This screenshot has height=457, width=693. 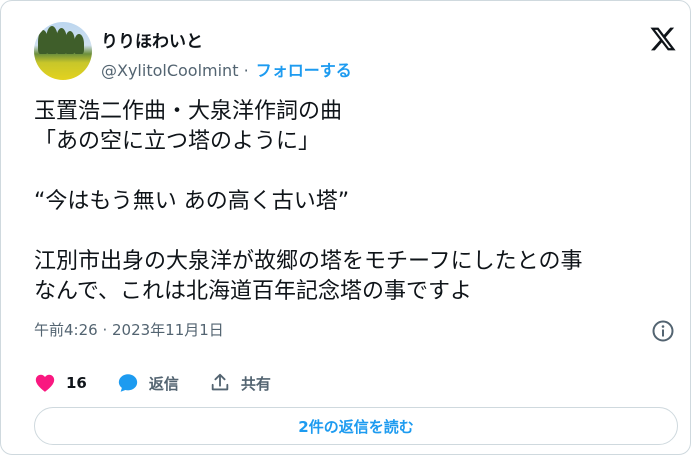 What do you see at coordinates (129, 329) in the screenshot?
I see `tweet-timestamp: 午前4:26 · 2023年11月1日` at bounding box center [129, 329].